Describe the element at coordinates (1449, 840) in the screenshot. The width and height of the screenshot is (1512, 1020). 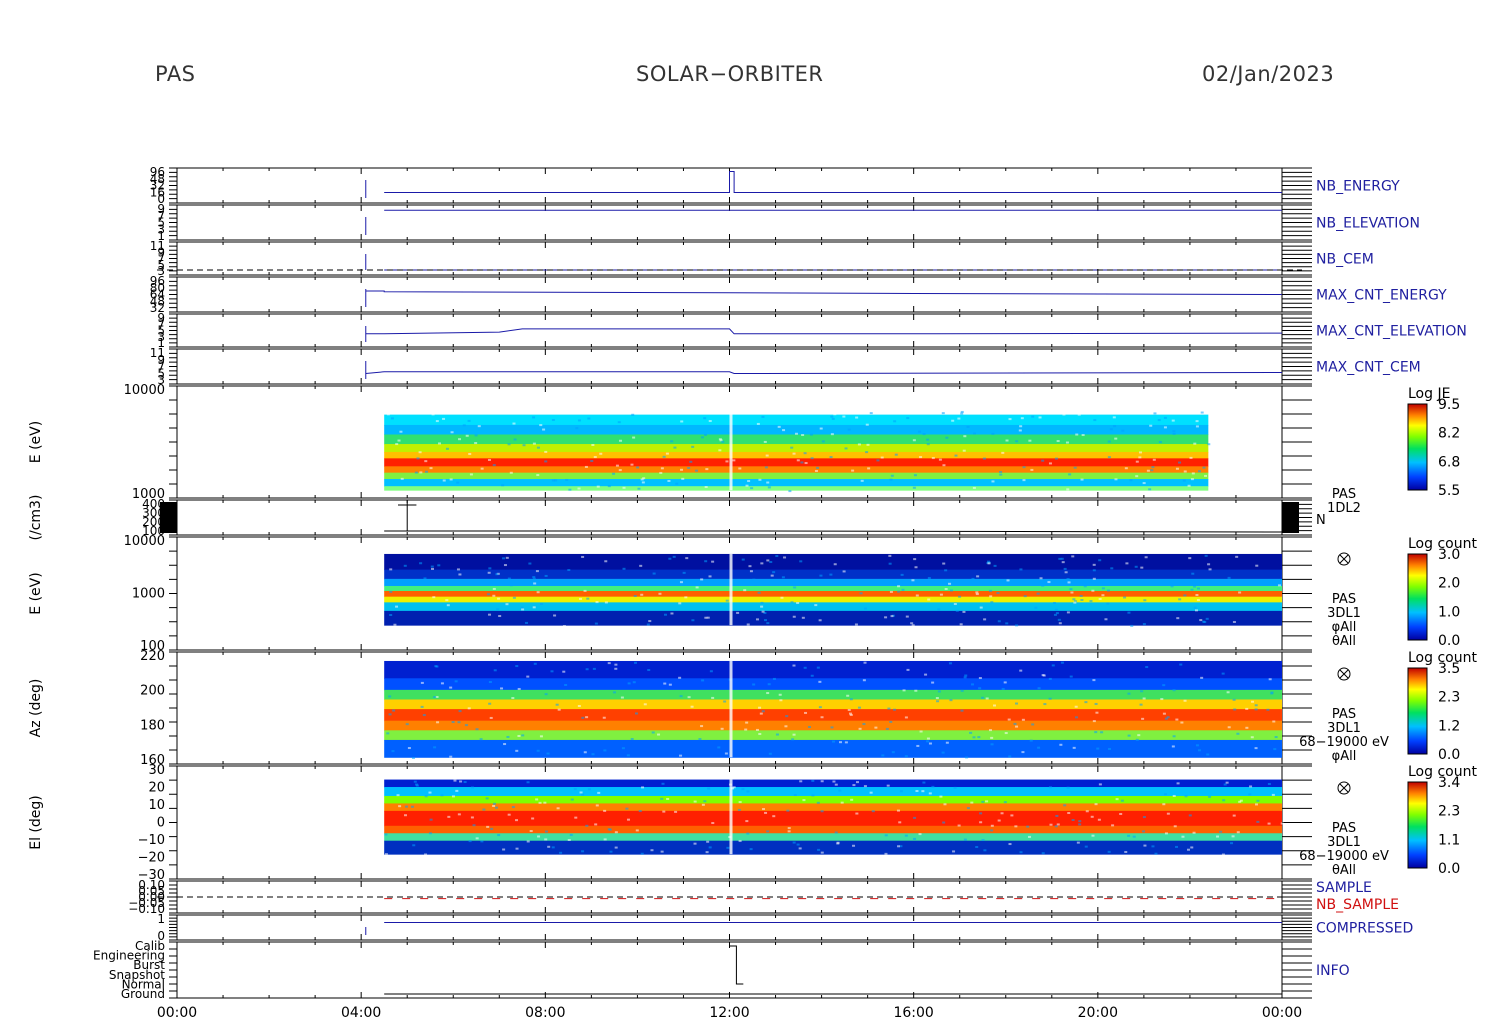
I see `colorbar-tick-elevation: 1.1` at that location.